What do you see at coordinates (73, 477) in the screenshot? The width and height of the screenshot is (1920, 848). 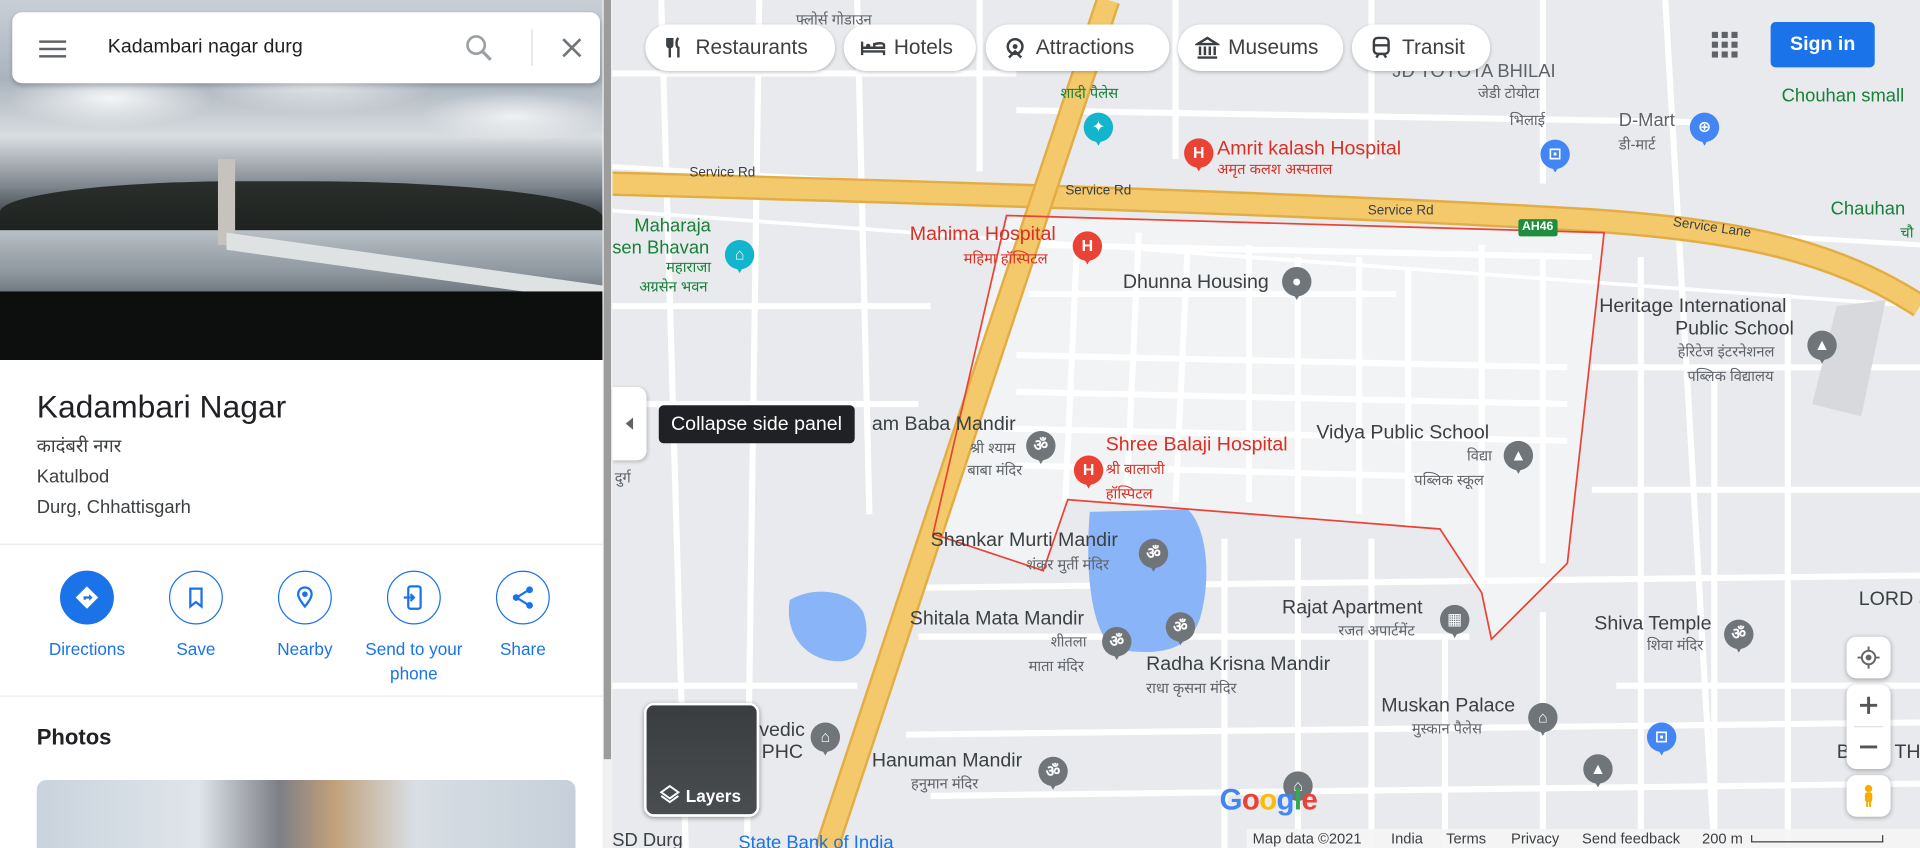 I see `place-area: Katulbod` at bounding box center [73, 477].